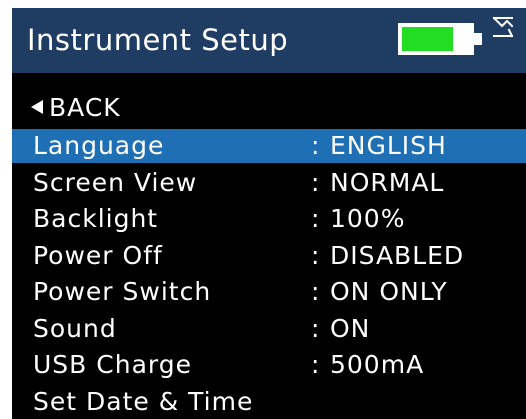  Describe the element at coordinates (37, 107) in the screenshot. I see `triangle-left-icon` at that location.